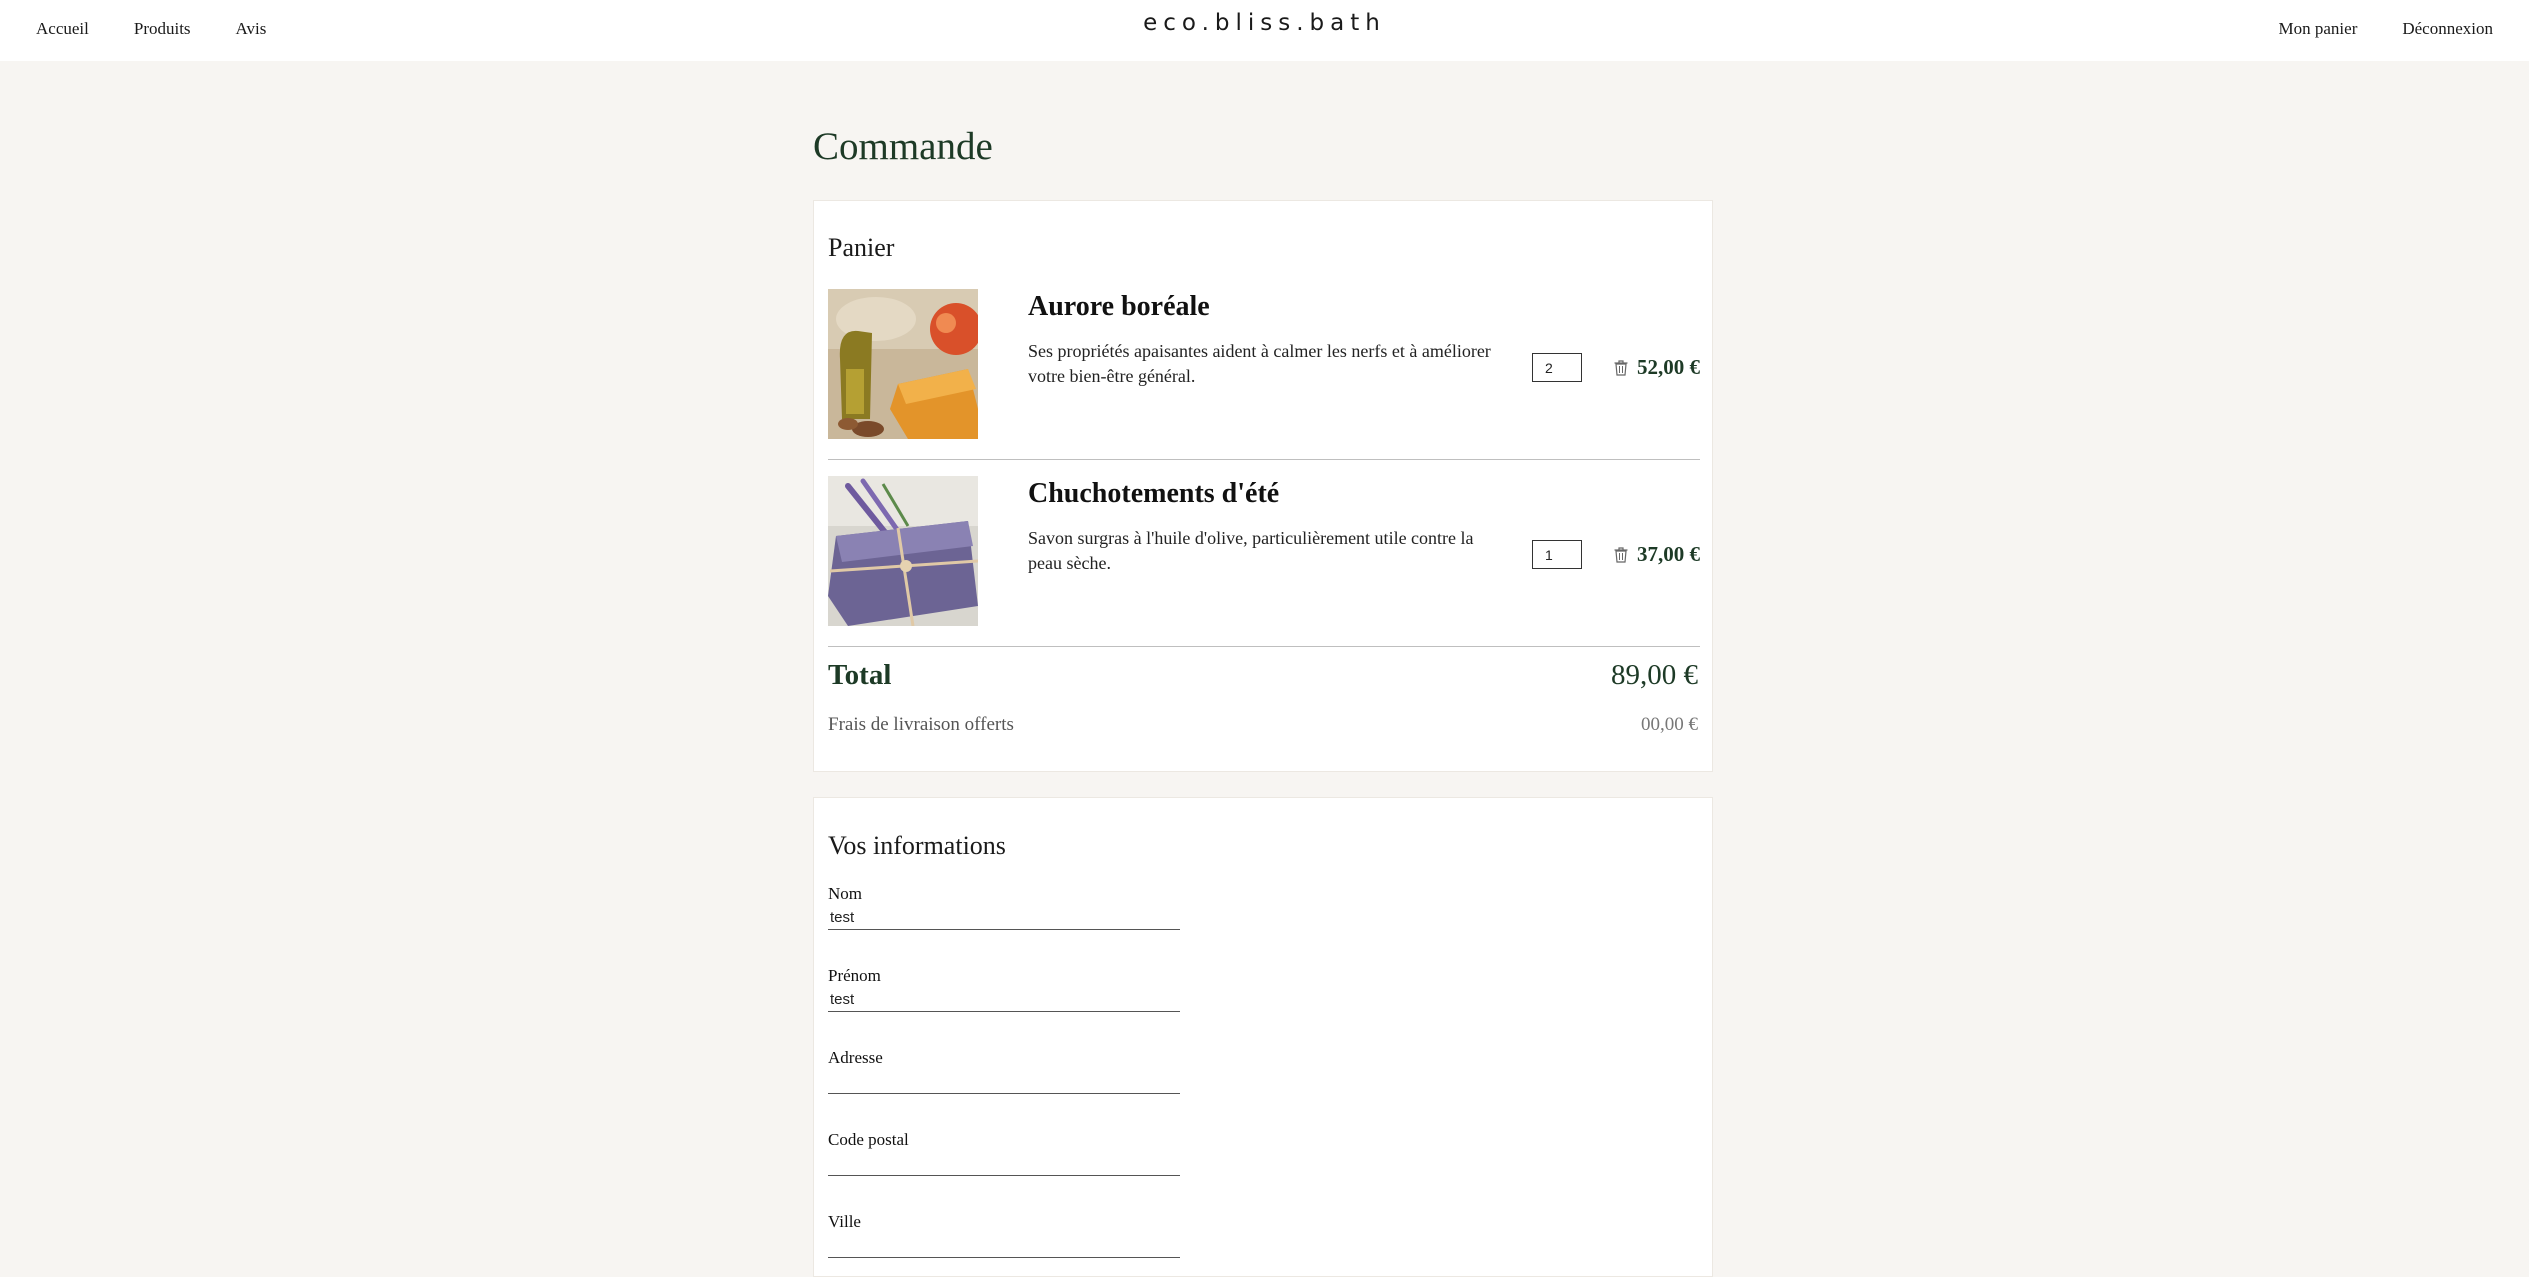 The height and width of the screenshot is (1277, 2529). What do you see at coordinates (1004, 1153) in the screenshot?
I see `postal-code-field: Code postal` at bounding box center [1004, 1153].